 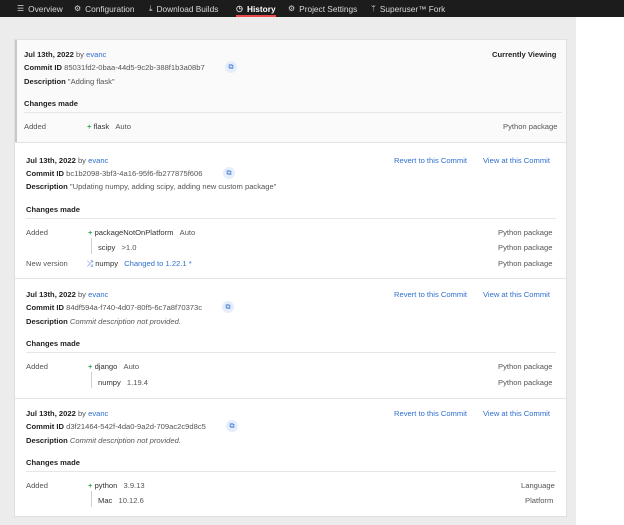 What do you see at coordinates (78, 8) in the screenshot?
I see `gear-icon: ⚙` at bounding box center [78, 8].